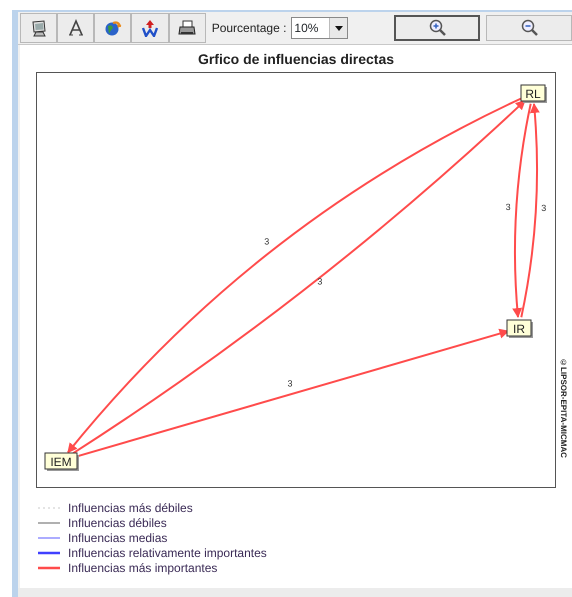  Describe the element at coordinates (563, 408) in the screenshot. I see `copyright-text: ©LIPSOR-EPITA-MICMAC` at that location.